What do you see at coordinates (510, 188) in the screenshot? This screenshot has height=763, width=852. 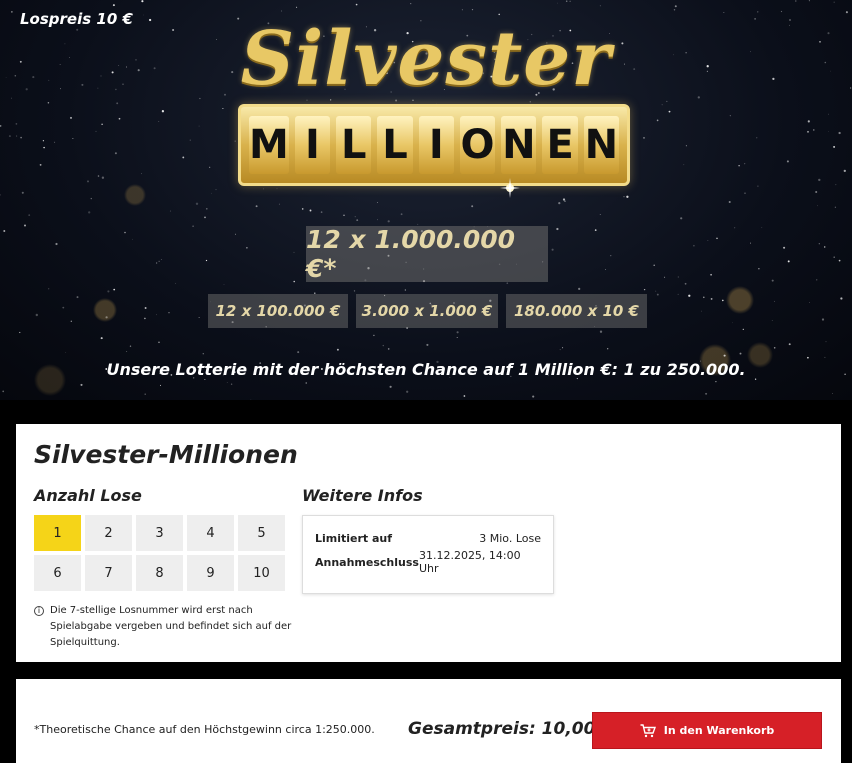 I see `sparkle-icon` at bounding box center [510, 188].